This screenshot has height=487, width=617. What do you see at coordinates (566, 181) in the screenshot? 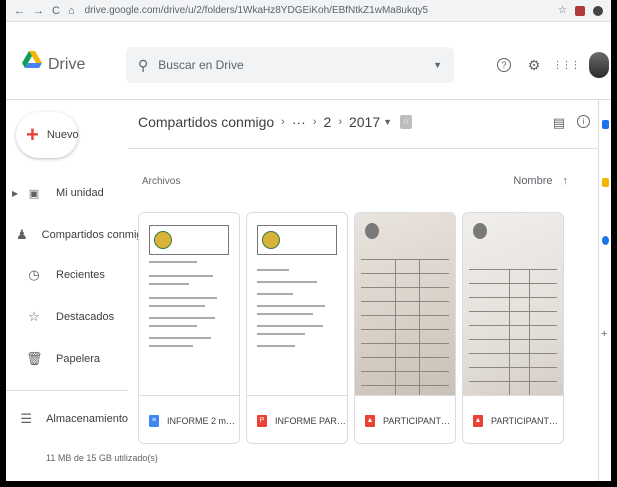
I see `arrow-up-icon: ↑` at bounding box center [566, 181].